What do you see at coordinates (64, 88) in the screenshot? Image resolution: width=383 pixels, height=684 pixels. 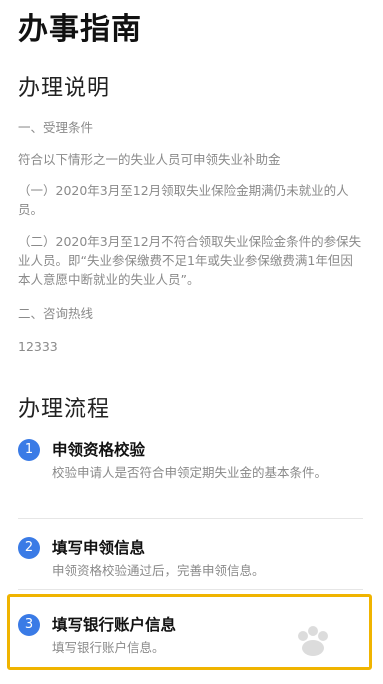 I see `instructions-section-title: 办理说明` at bounding box center [64, 88].